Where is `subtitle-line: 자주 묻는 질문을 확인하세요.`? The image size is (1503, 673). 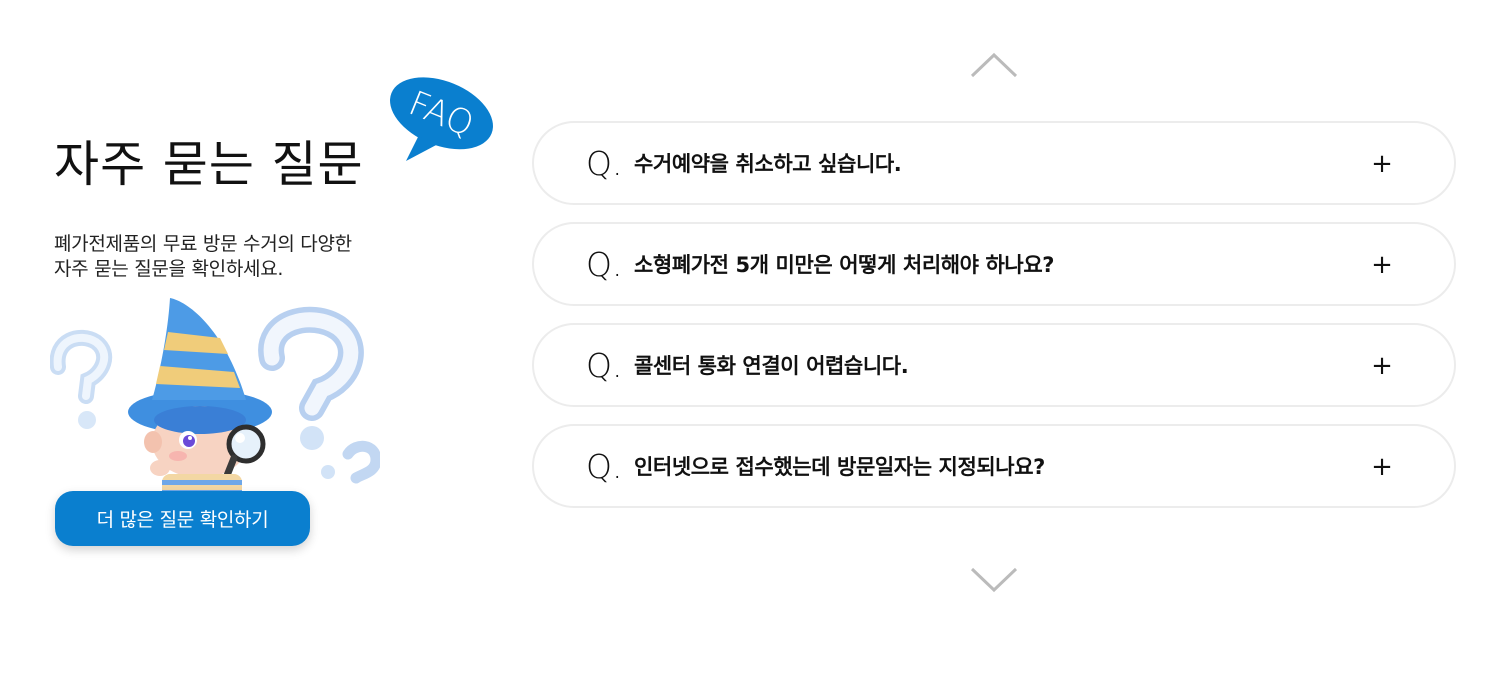
subtitle-line: 자주 묻는 질문을 확인하세요. is located at coordinates (169, 269).